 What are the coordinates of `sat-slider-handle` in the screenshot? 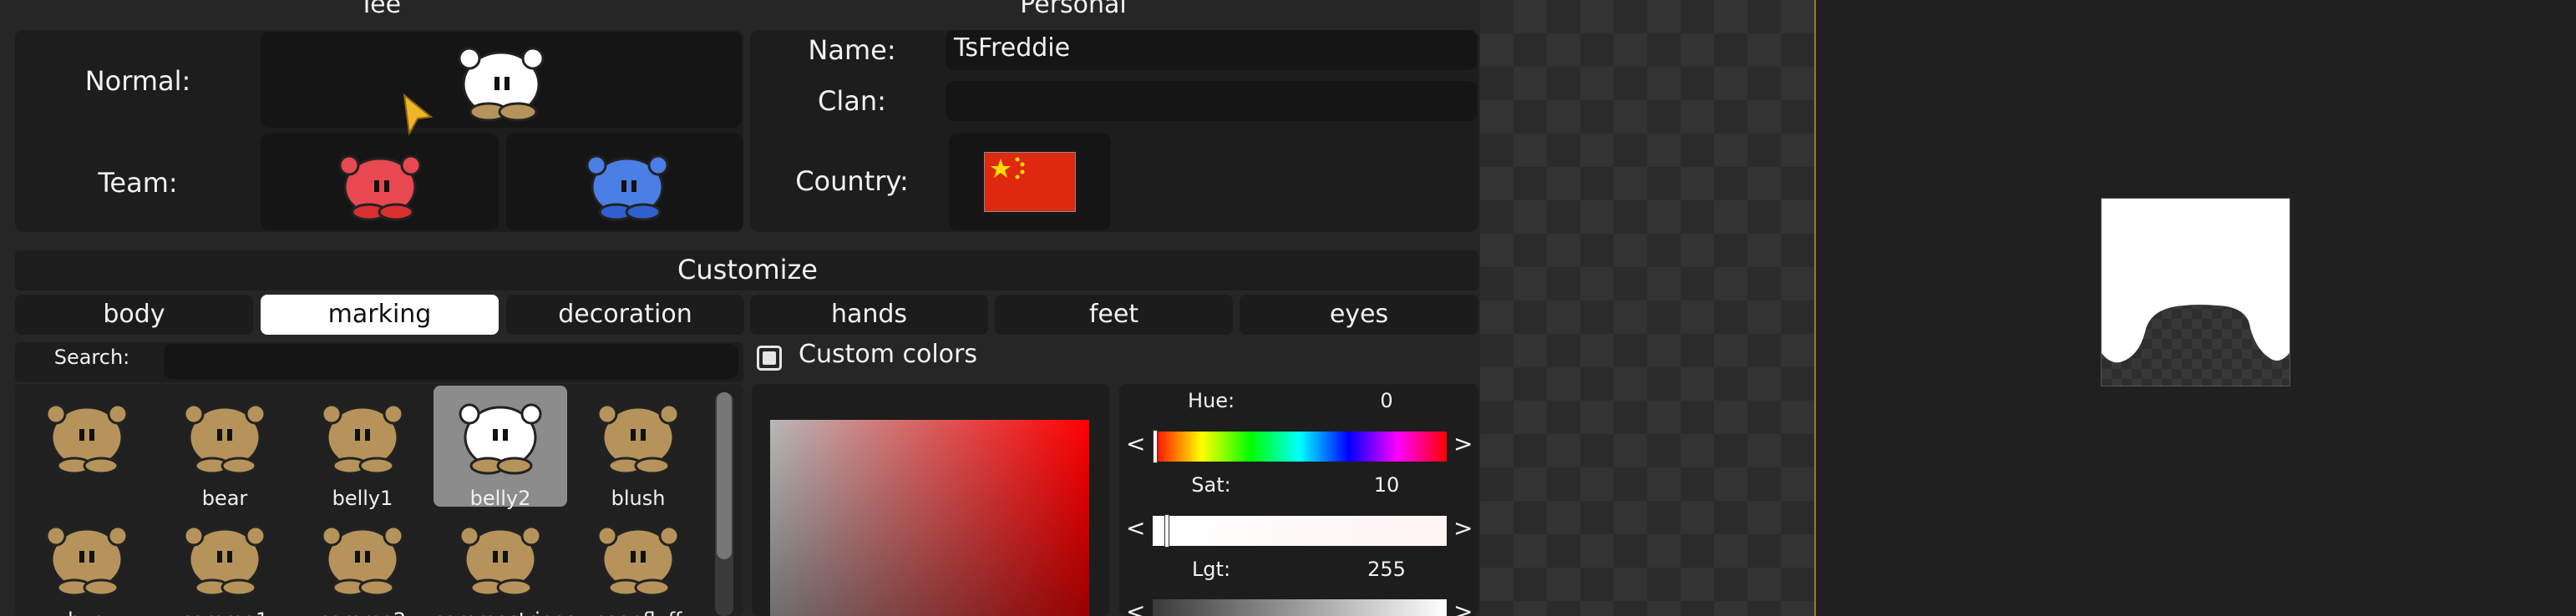 It's located at (1166, 531).